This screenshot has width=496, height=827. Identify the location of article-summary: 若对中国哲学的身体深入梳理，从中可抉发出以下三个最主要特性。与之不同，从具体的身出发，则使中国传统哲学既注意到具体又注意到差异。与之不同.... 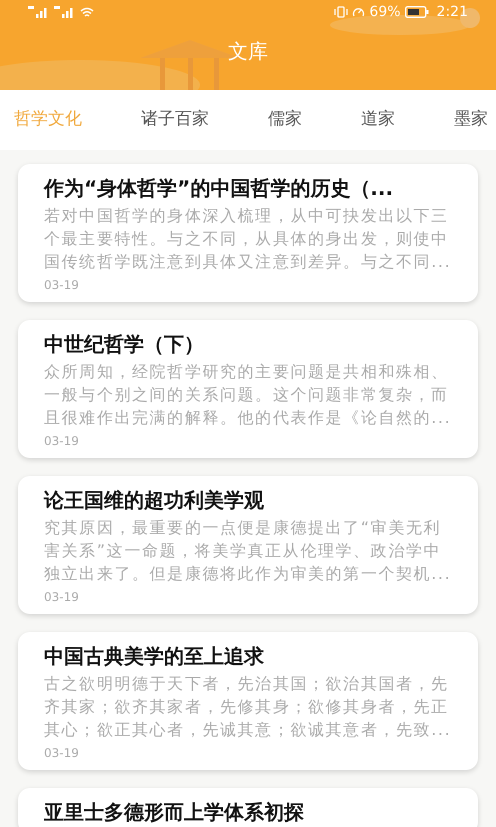
(248, 239).